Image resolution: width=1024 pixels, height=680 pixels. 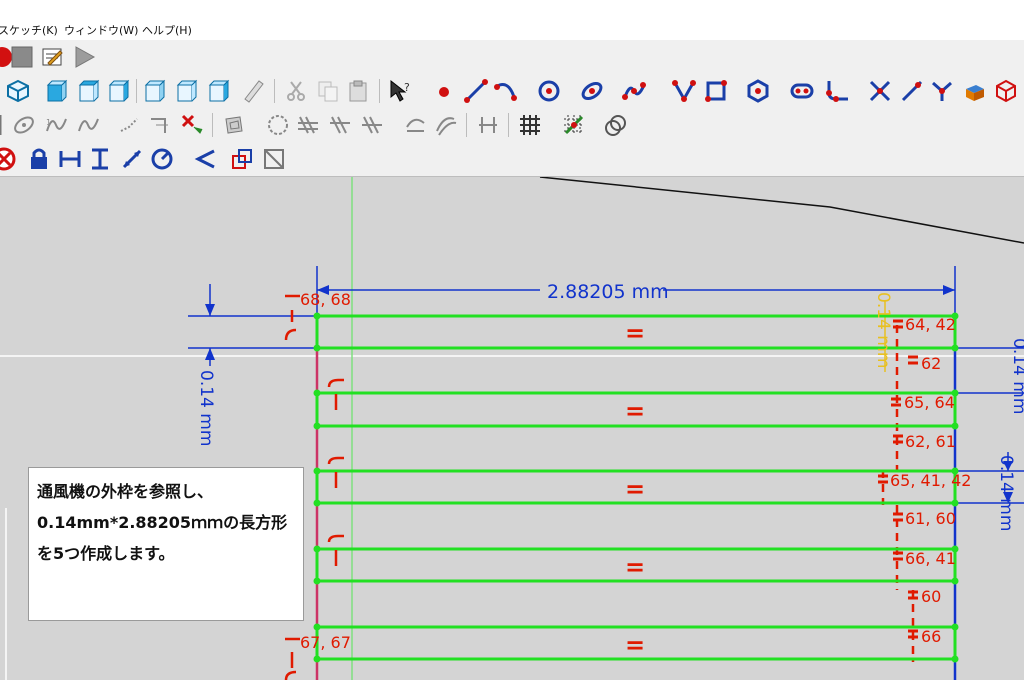 I want to click on height-dimension-label-right-middle: 0.14 mm, so click(x=1006, y=493).